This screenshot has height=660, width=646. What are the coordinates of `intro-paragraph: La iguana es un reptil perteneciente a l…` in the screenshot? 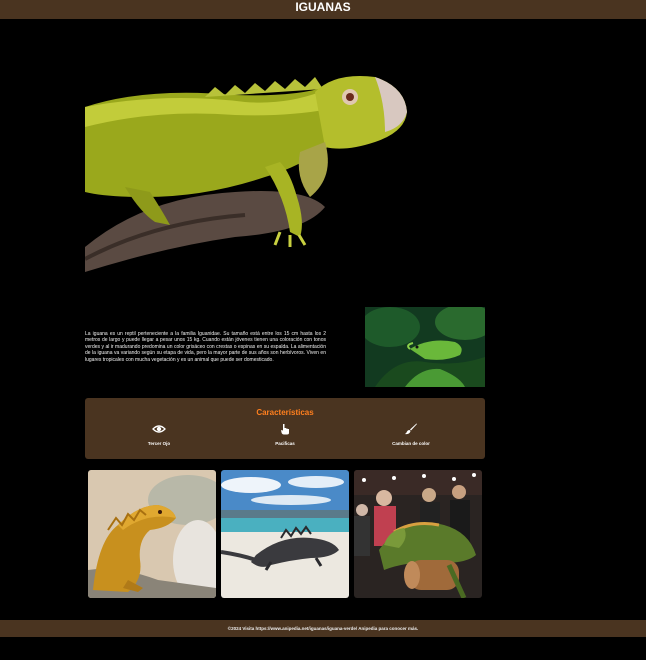 It's located at (205, 347).